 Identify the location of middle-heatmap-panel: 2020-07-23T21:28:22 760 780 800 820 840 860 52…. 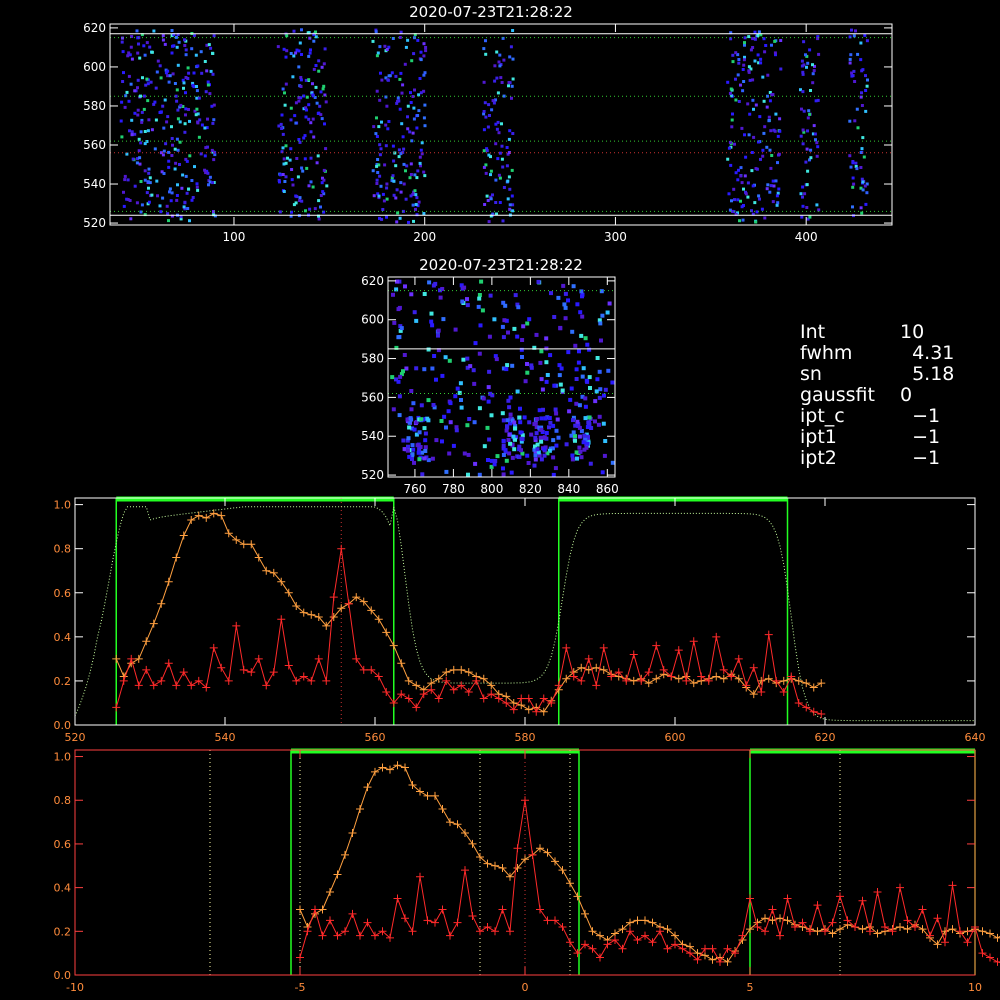
(490, 376).